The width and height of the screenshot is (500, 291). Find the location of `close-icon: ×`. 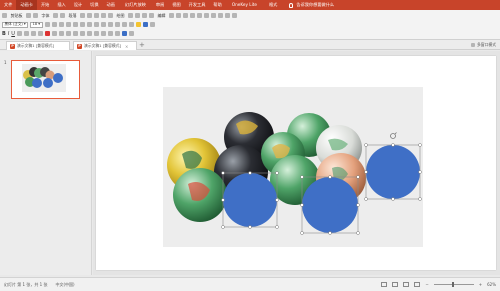

close-icon: × is located at coordinates (126, 46).